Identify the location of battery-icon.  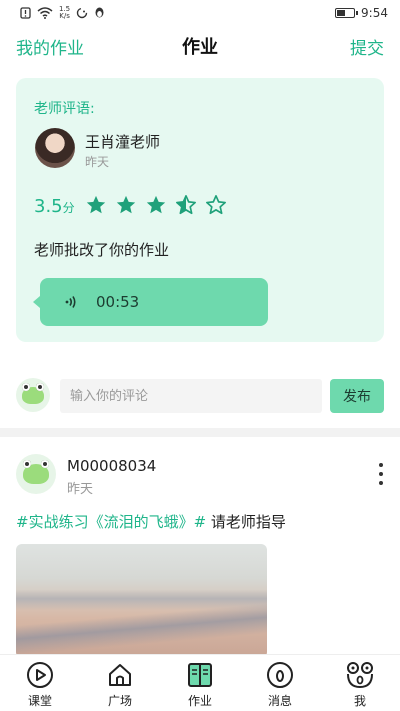
(347, 13).